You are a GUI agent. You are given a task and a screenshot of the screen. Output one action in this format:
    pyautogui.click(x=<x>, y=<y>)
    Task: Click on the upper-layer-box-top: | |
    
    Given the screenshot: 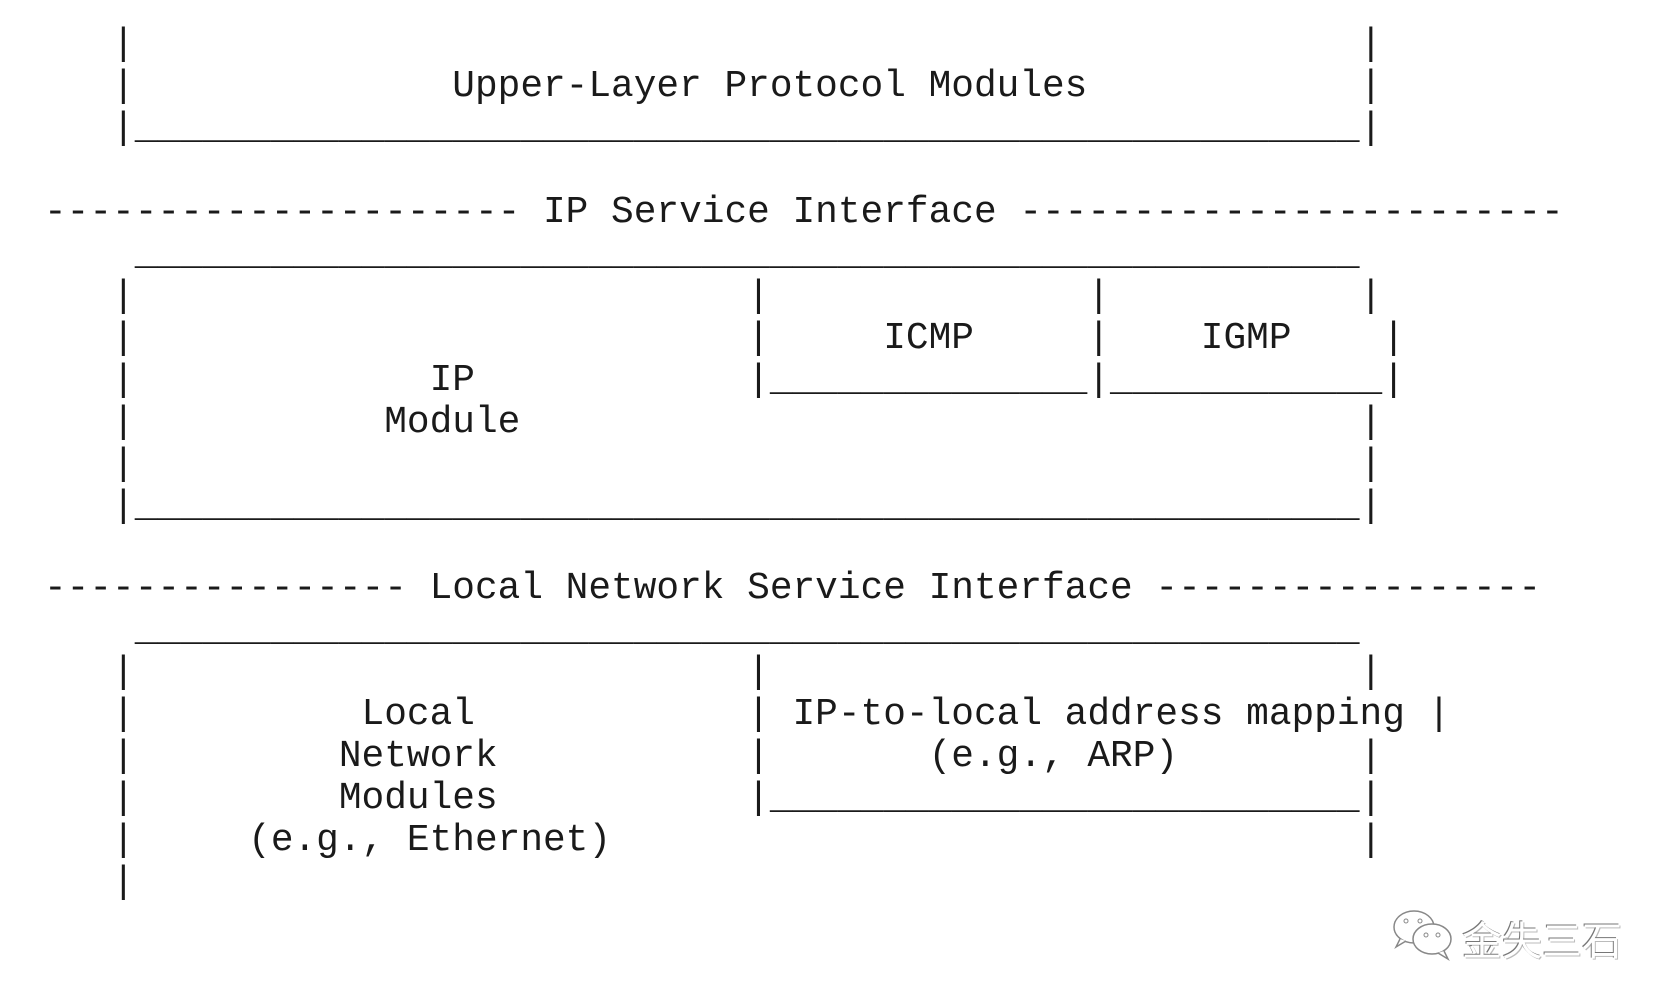 What is the action you would take?
    pyautogui.click(x=713, y=45)
    